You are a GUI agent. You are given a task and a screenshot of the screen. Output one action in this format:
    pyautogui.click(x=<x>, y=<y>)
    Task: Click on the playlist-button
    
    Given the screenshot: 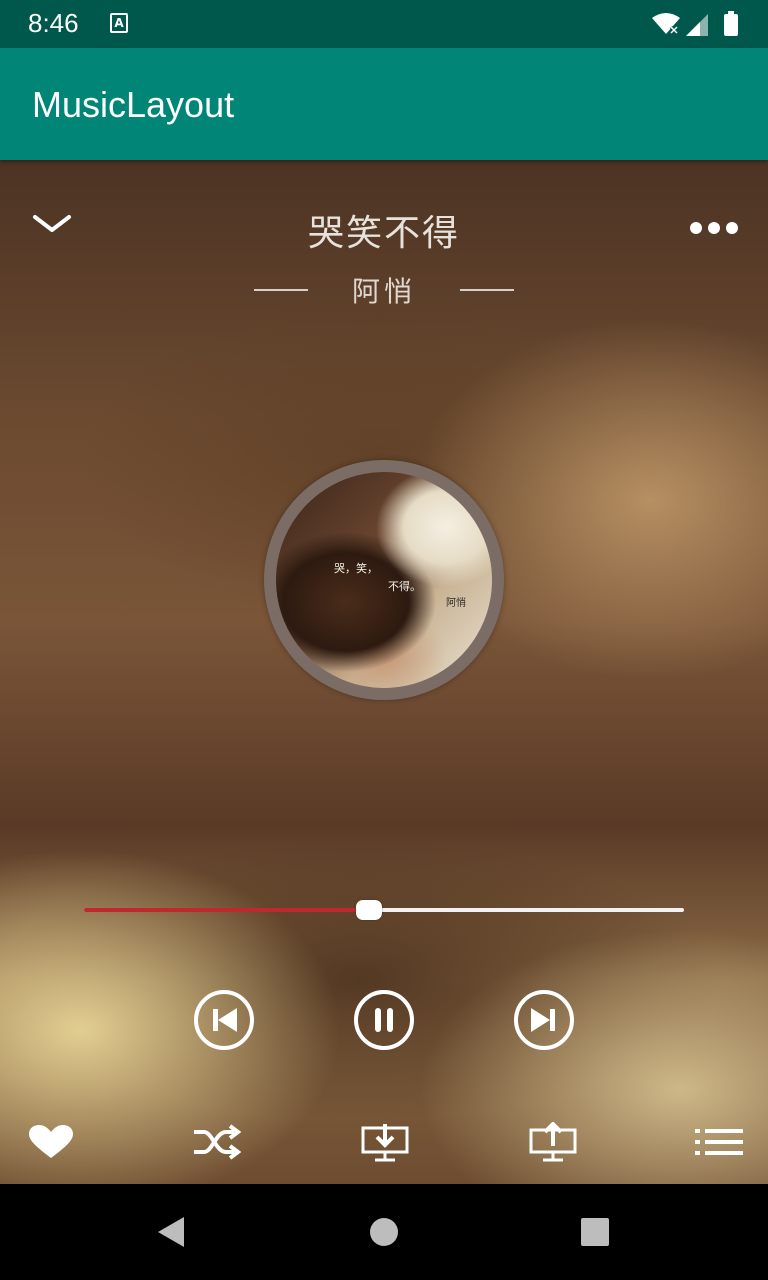 What is the action you would take?
    pyautogui.click(x=719, y=1142)
    